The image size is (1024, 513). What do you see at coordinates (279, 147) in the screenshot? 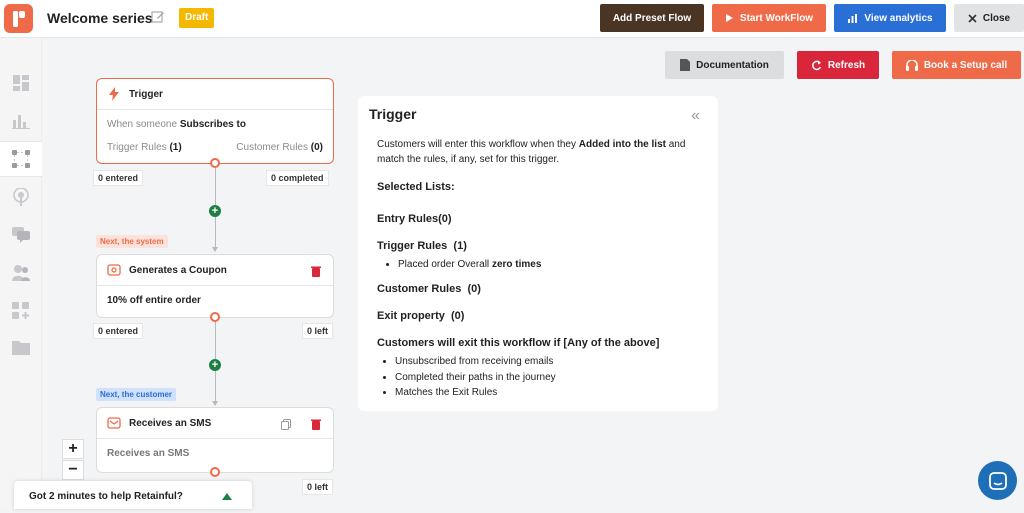
I see `customer-rules-summary: Customer Rules (0)` at bounding box center [279, 147].